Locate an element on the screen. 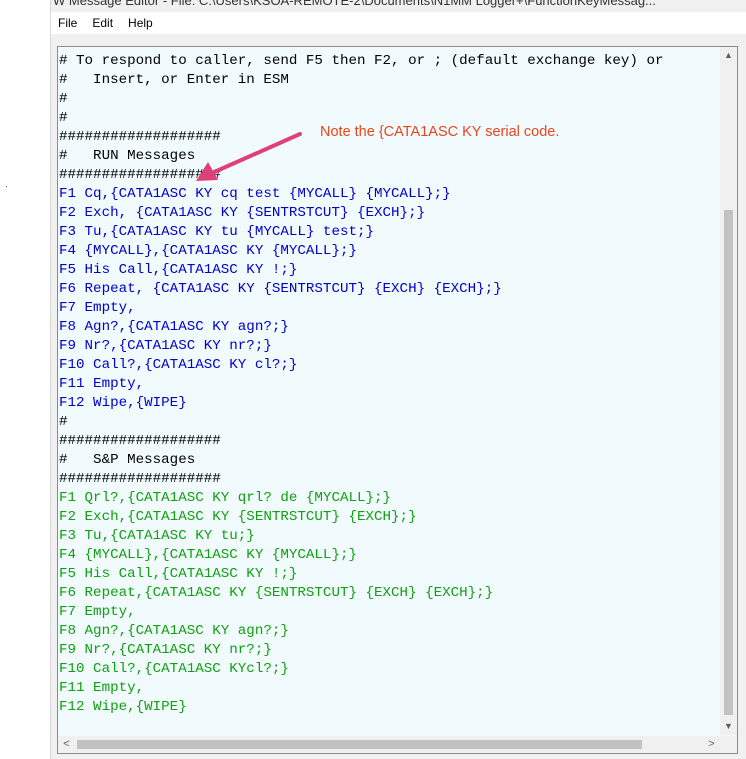 The image size is (746, 759). menu-edit: Edit is located at coordinates (103, 23).